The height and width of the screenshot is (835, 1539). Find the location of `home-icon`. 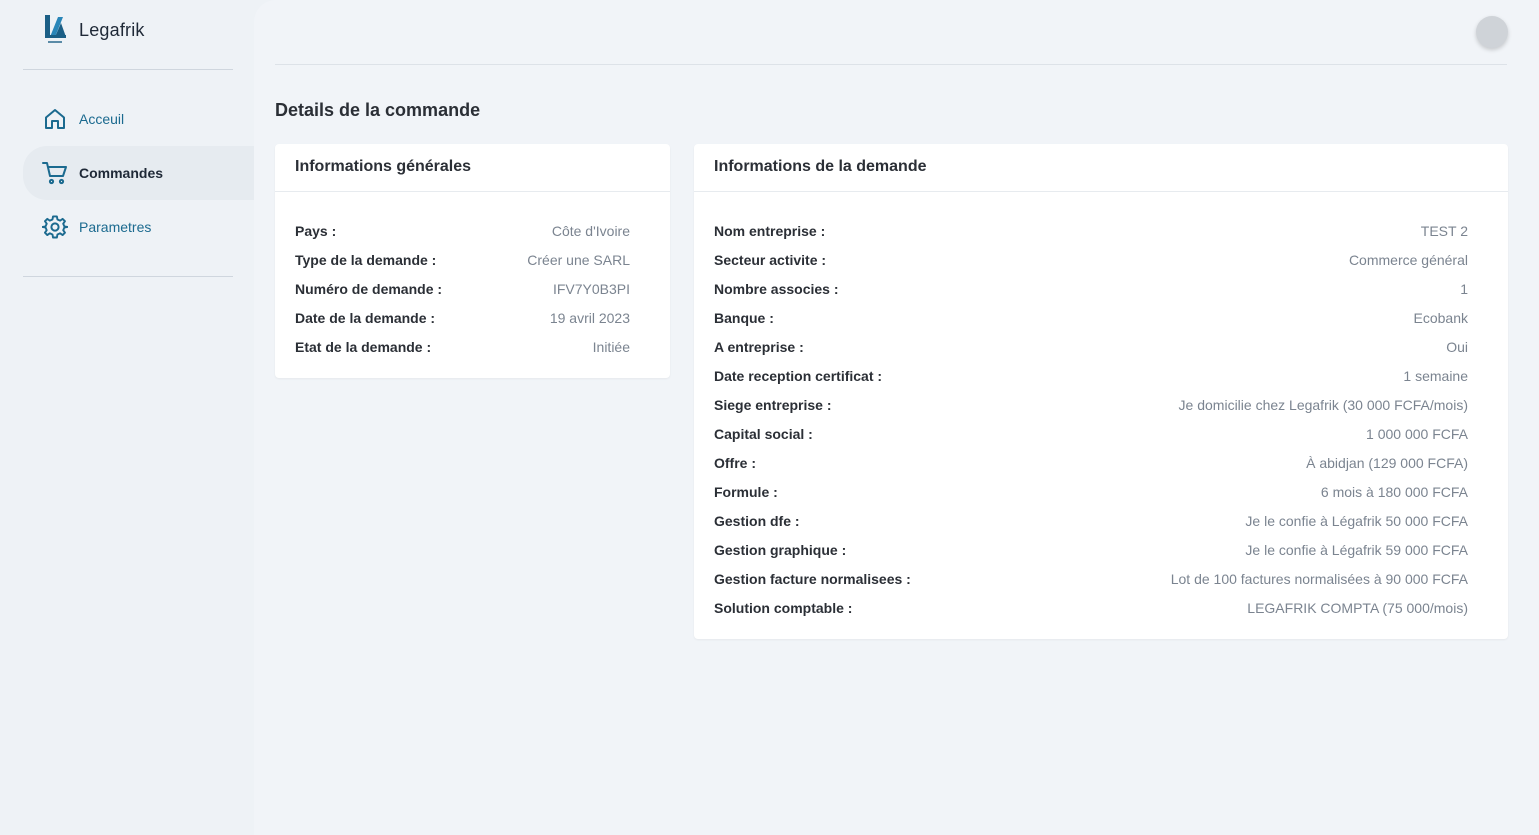

home-icon is located at coordinates (55, 119).